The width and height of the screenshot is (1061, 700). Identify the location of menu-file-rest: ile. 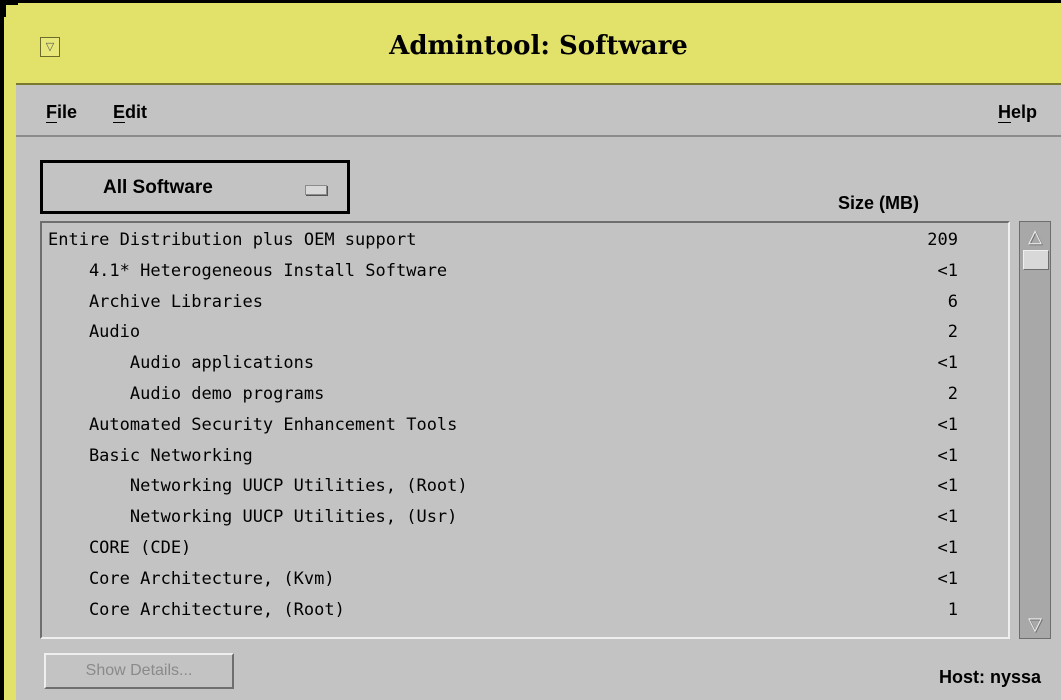
(67, 112).